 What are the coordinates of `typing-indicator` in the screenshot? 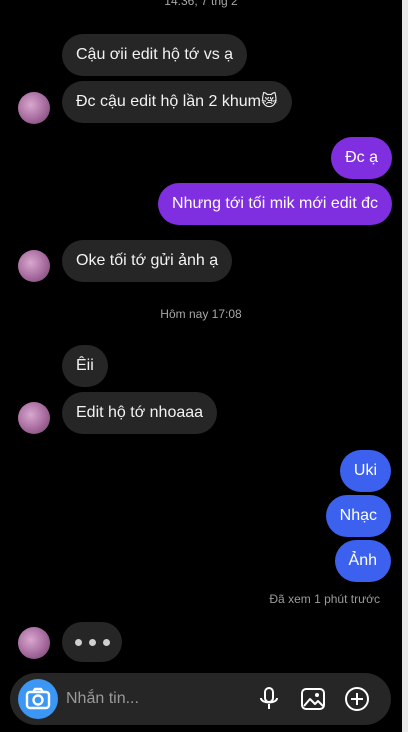 It's located at (92, 642).